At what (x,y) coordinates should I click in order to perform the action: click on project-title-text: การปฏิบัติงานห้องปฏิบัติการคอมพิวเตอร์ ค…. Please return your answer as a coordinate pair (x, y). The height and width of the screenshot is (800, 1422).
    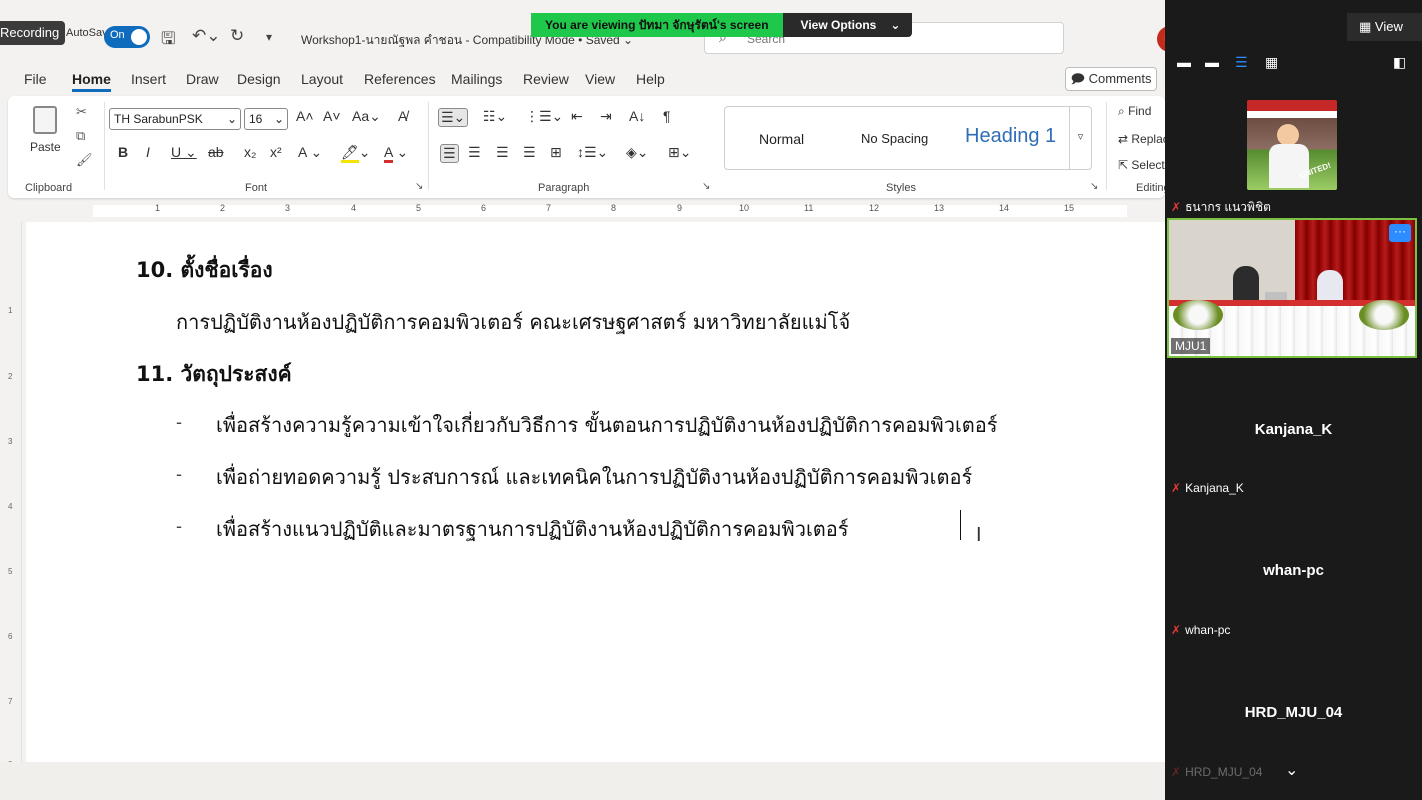
    Looking at the image, I should click on (513, 322).